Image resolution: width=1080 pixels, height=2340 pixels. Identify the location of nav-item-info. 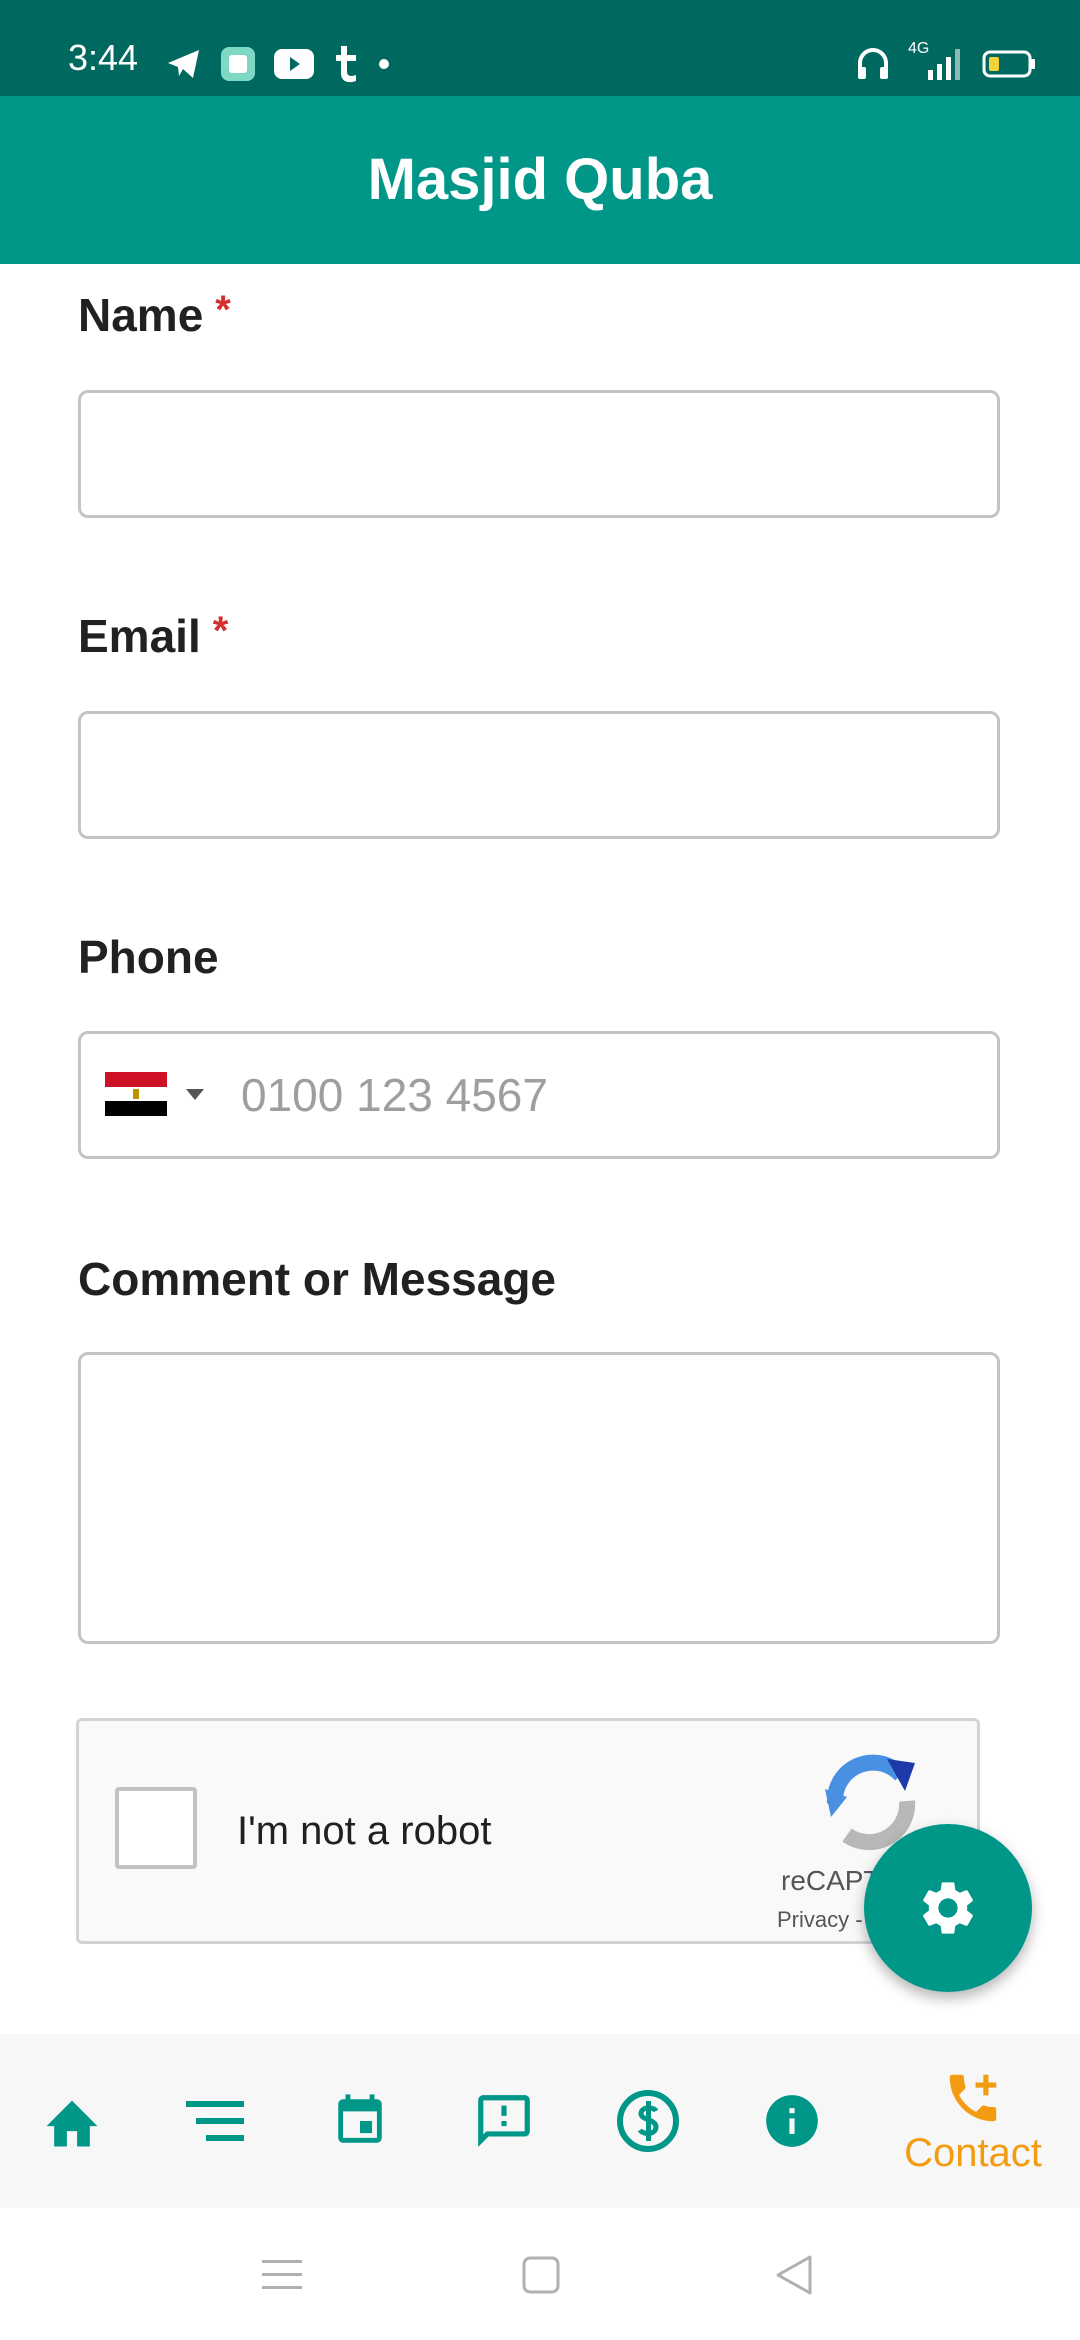
(792, 2121).